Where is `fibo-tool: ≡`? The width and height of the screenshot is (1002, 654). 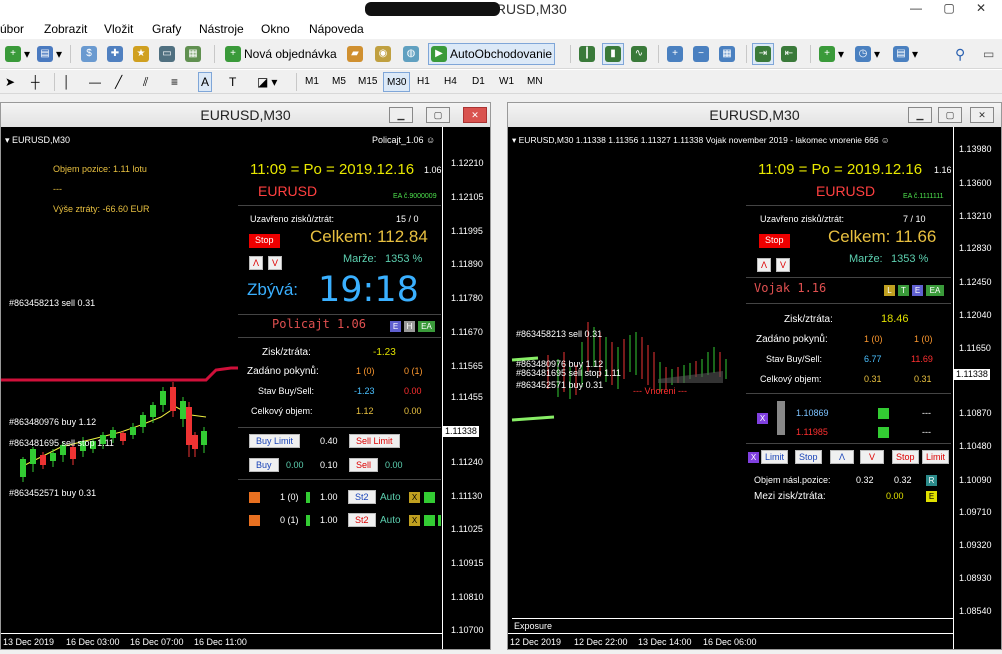
fibo-tool: ≡ is located at coordinates (174, 82).